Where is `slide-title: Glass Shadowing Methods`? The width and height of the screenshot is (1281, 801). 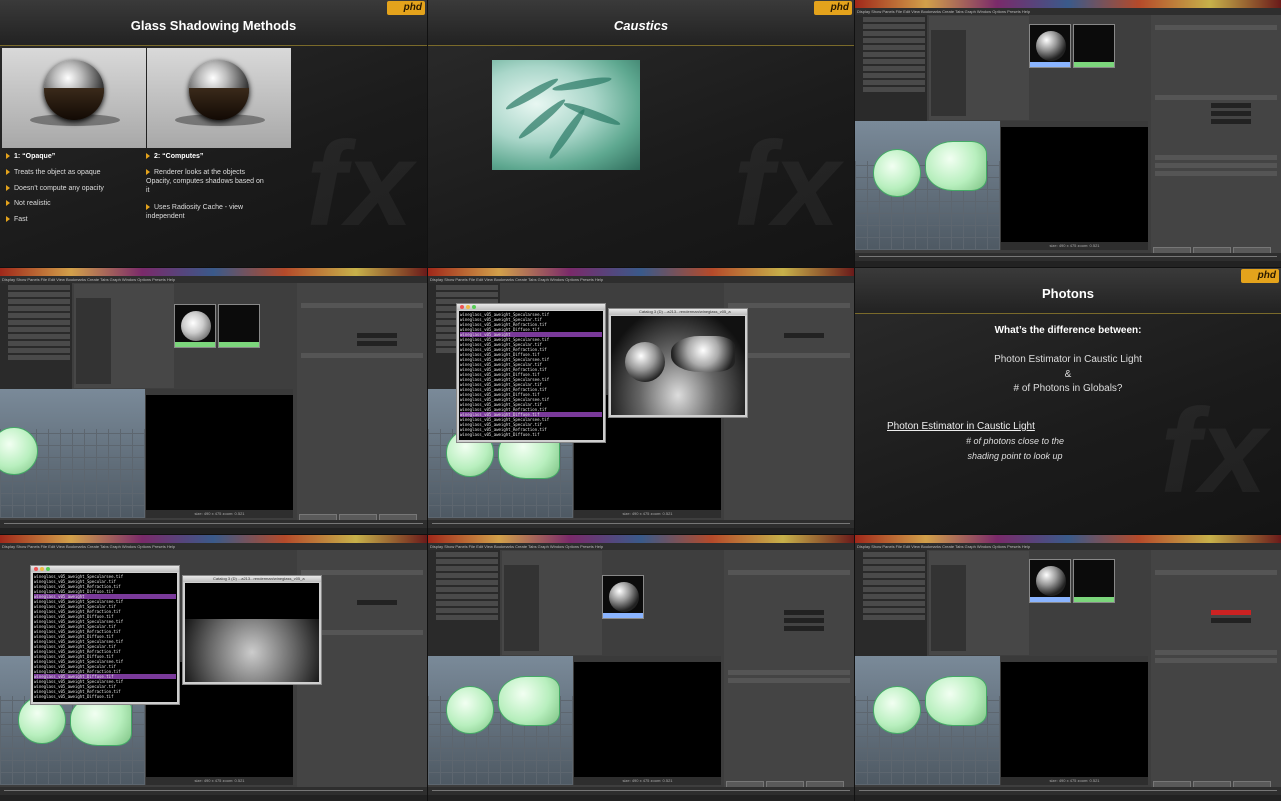 slide-title: Glass Shadowing Methods is located at coordinates (213, 25).